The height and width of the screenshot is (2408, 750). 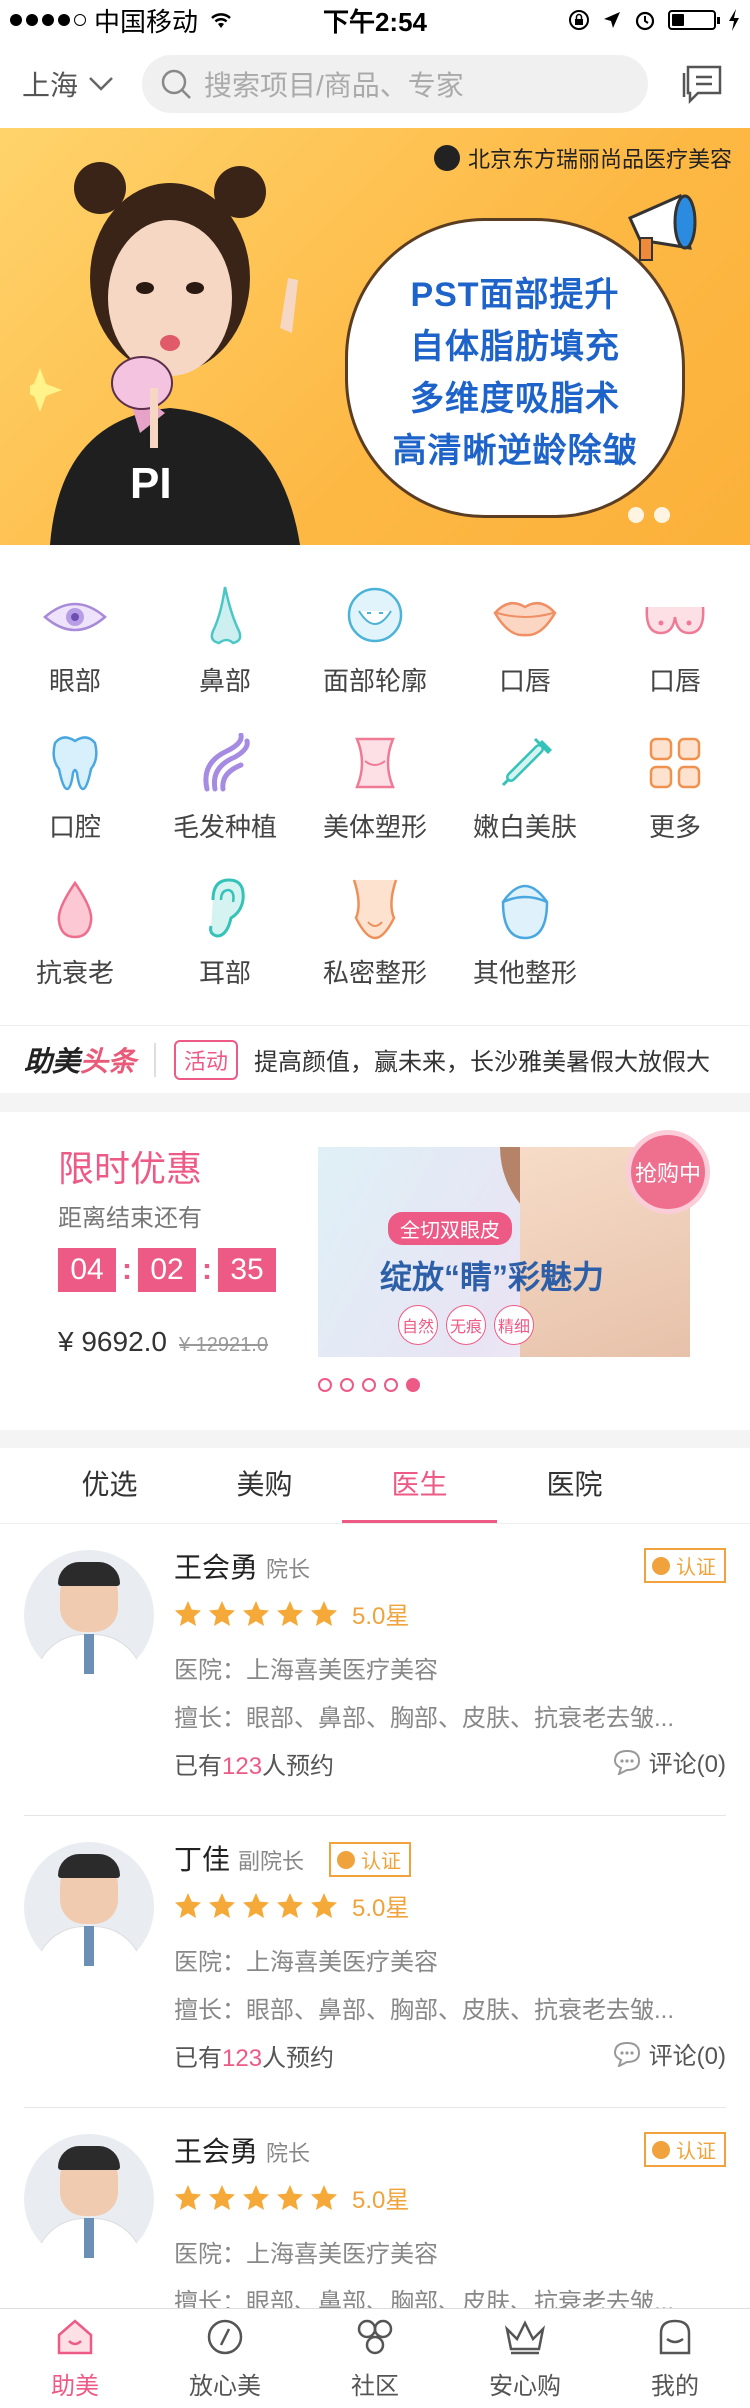 I want to click on category-item: 私密整形, so click(x=375, y=940).